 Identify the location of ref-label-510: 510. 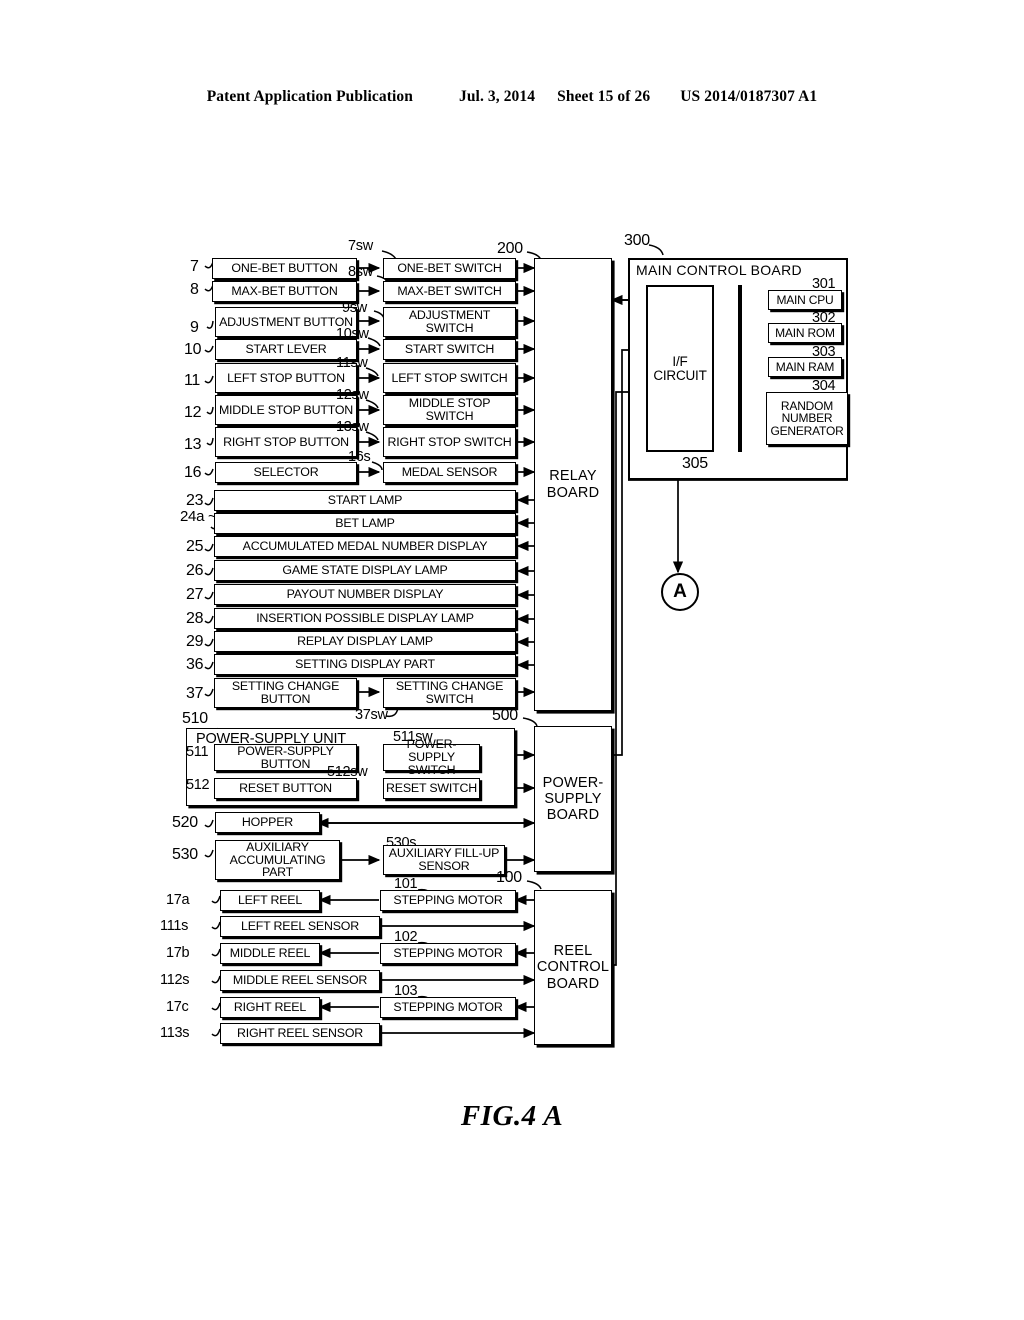
(195, 718).